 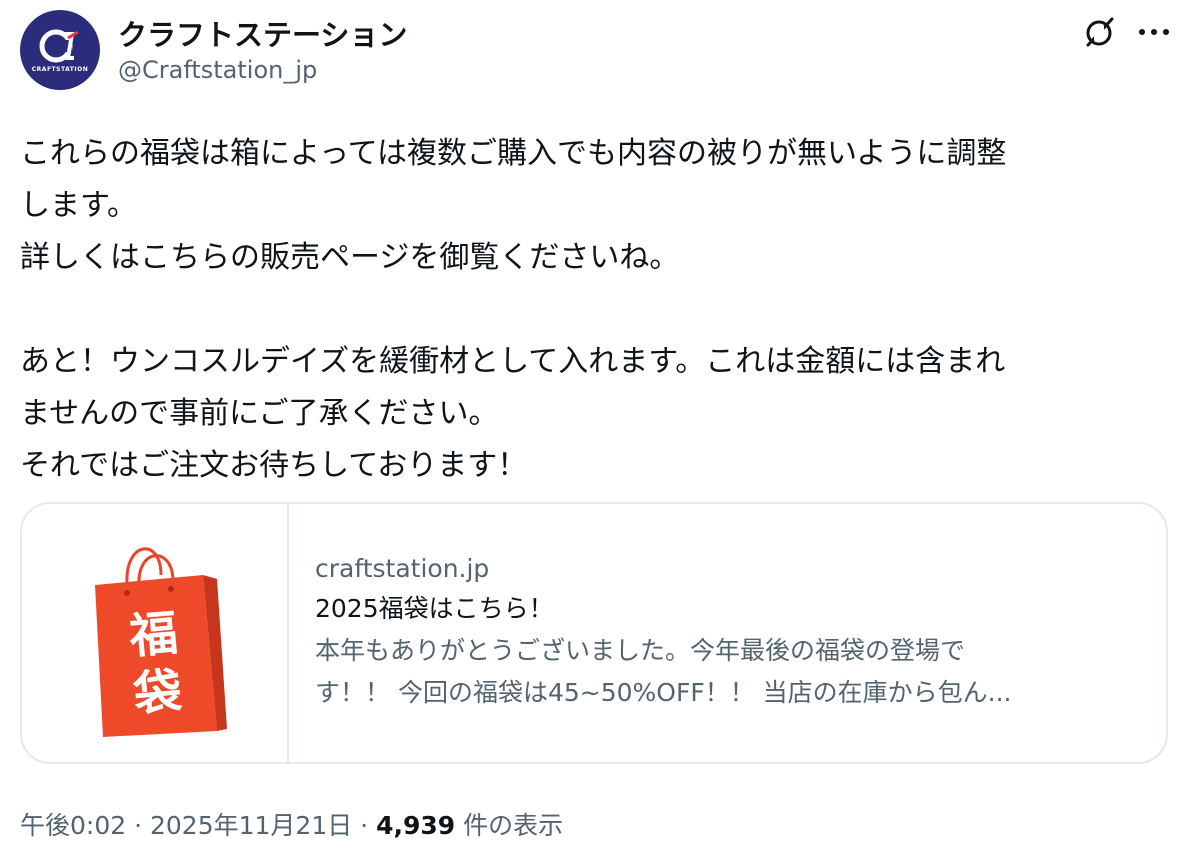 What do you see at coordinates (60, 69) in the screenshot?
I see `avatar-logo-text: CRAFTSTATION` at bounding box center [60, 69].